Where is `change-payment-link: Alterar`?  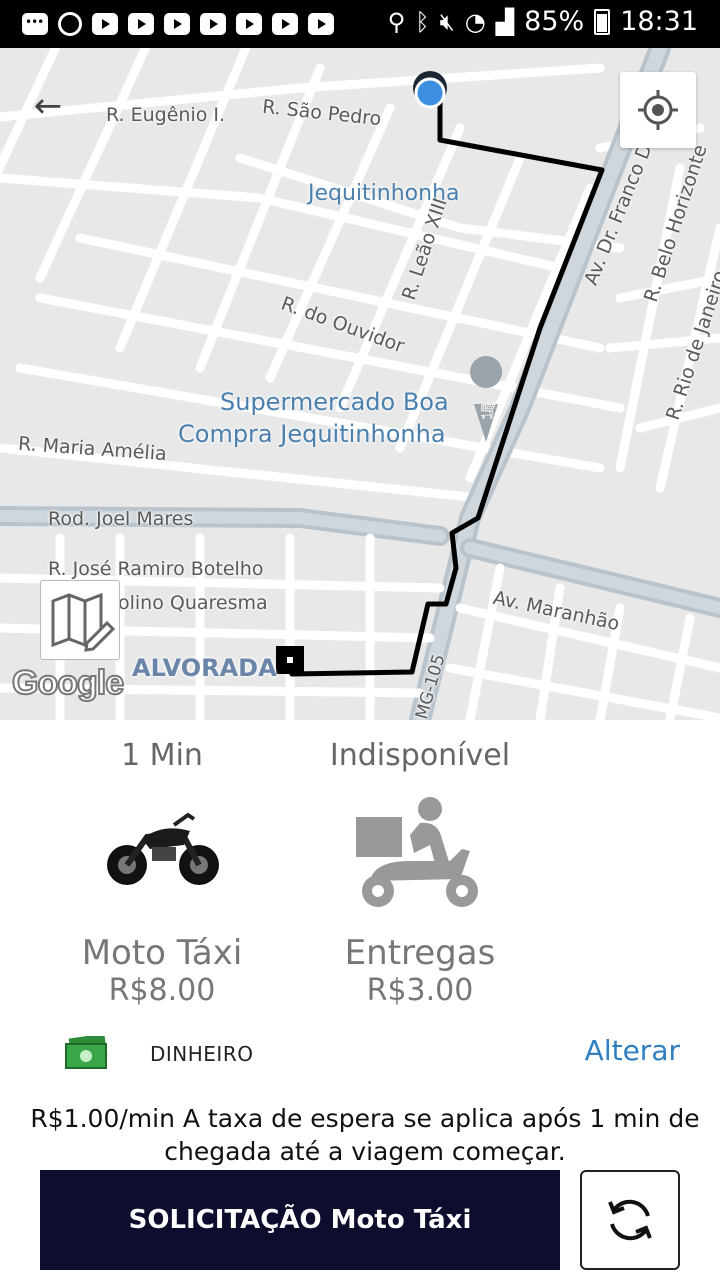
change-payment-link: Alterar is located at coordinates (632, 1050).